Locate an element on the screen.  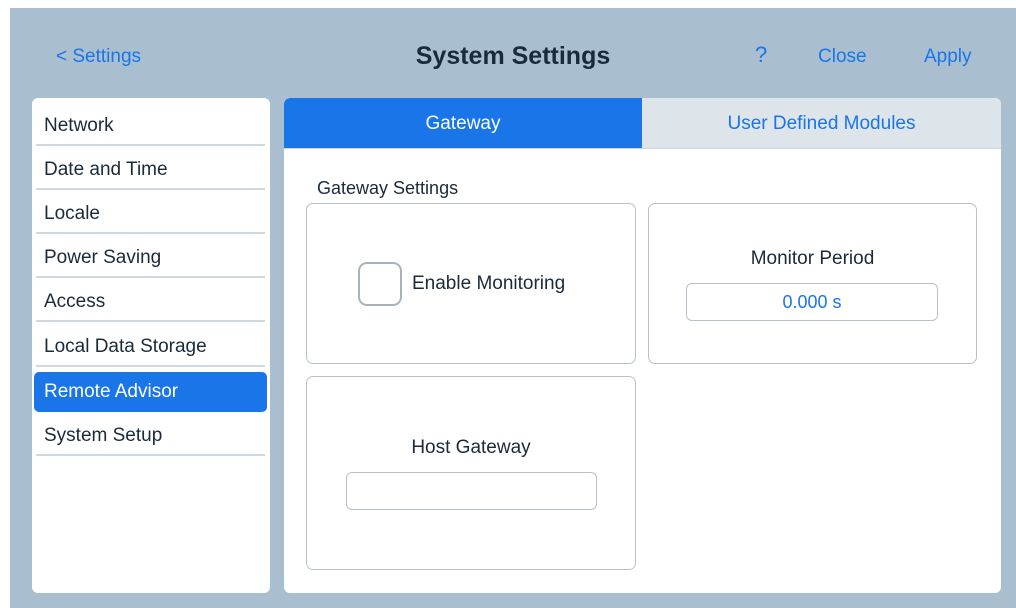
sidebar-item-locale: Locale is located at coordinates (150, 214).